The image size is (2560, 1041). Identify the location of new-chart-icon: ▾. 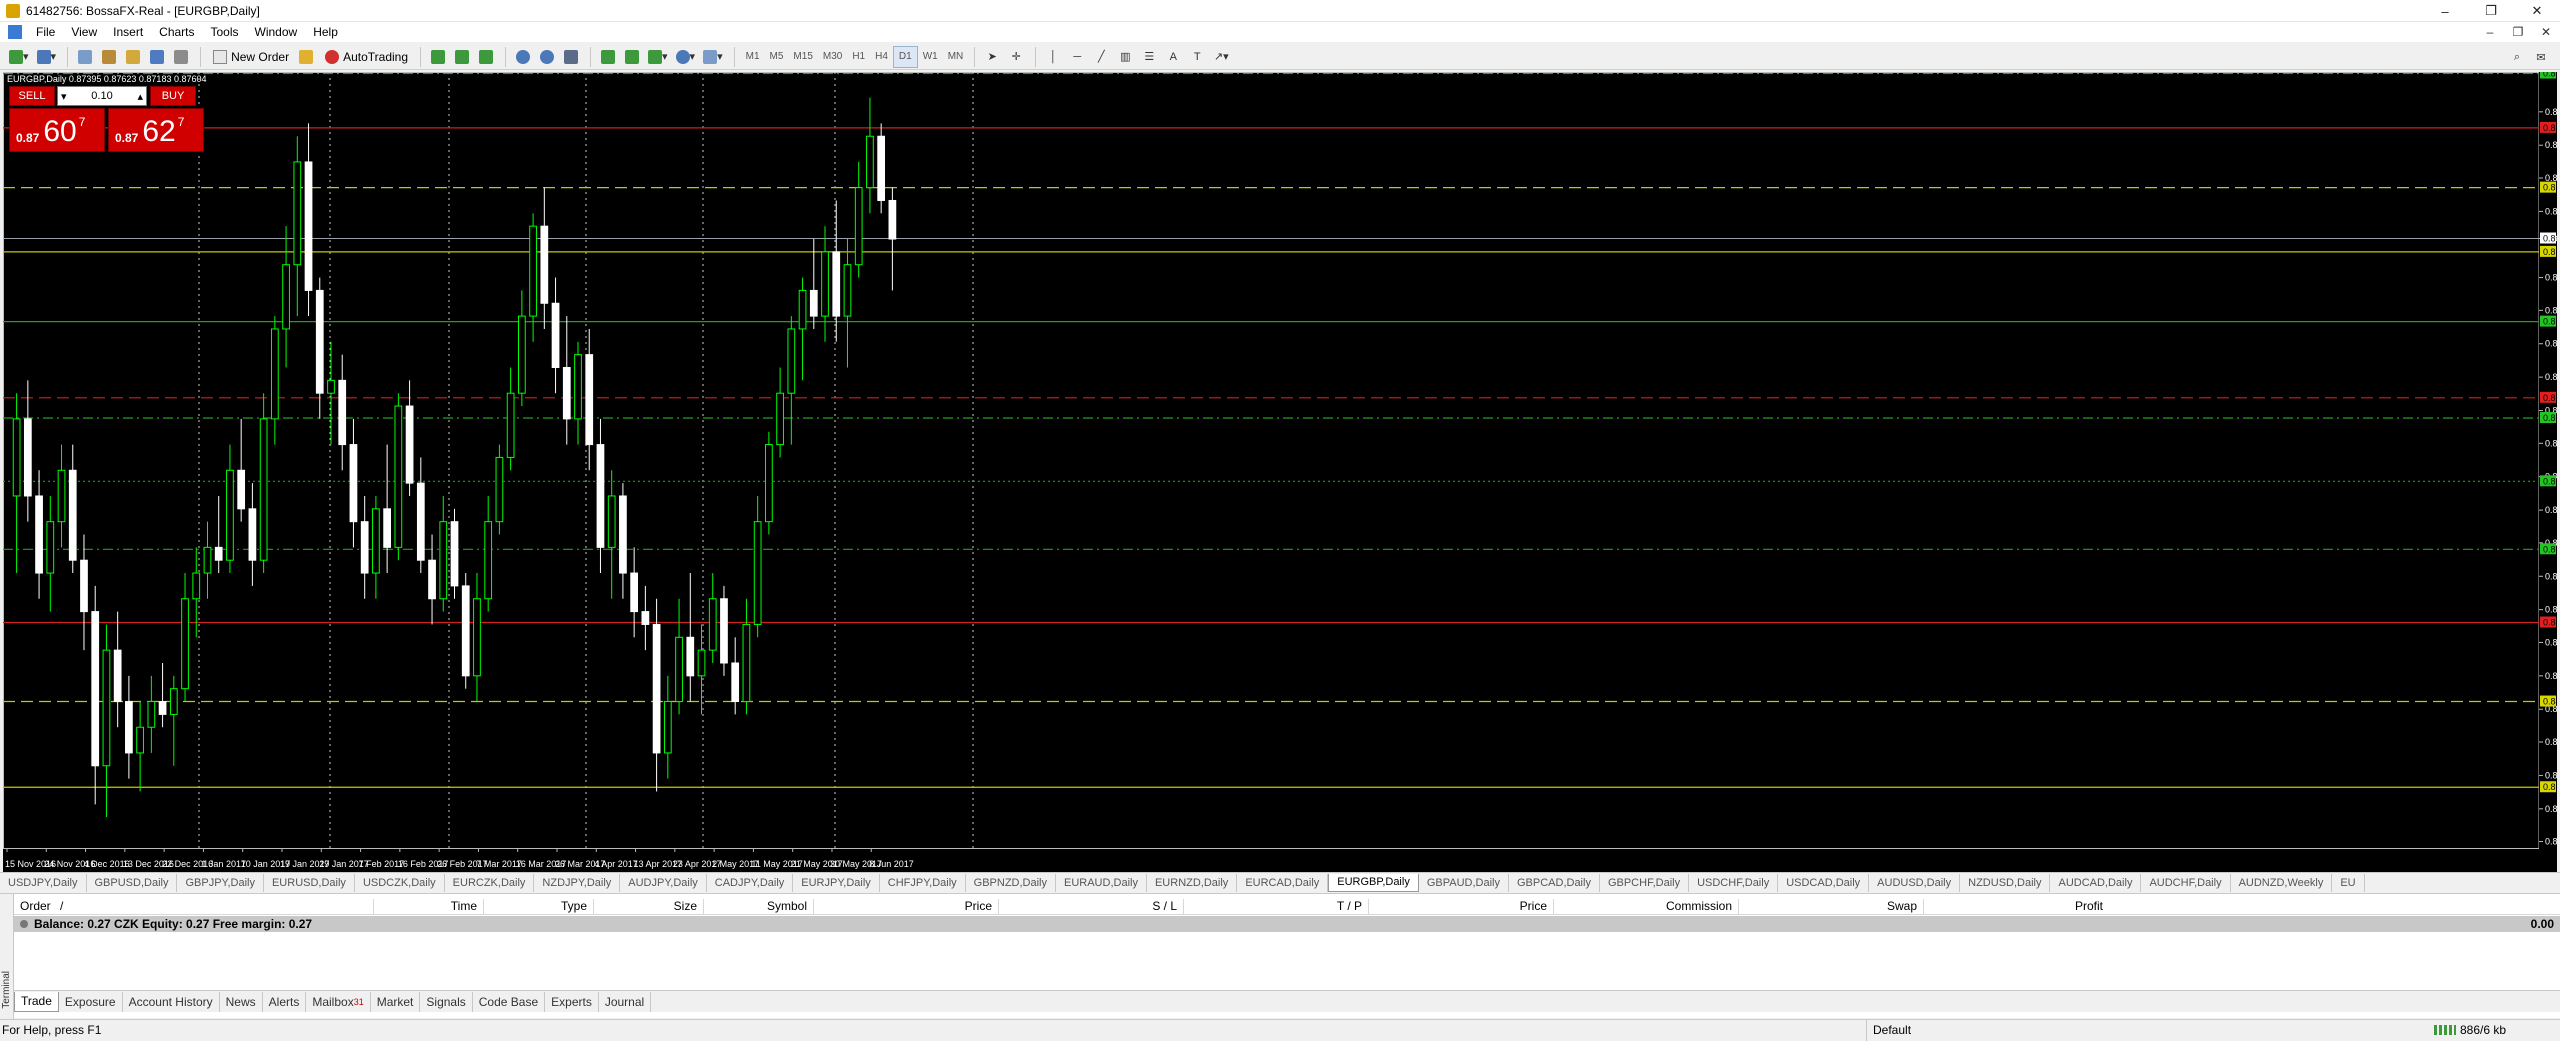
(19, 57).